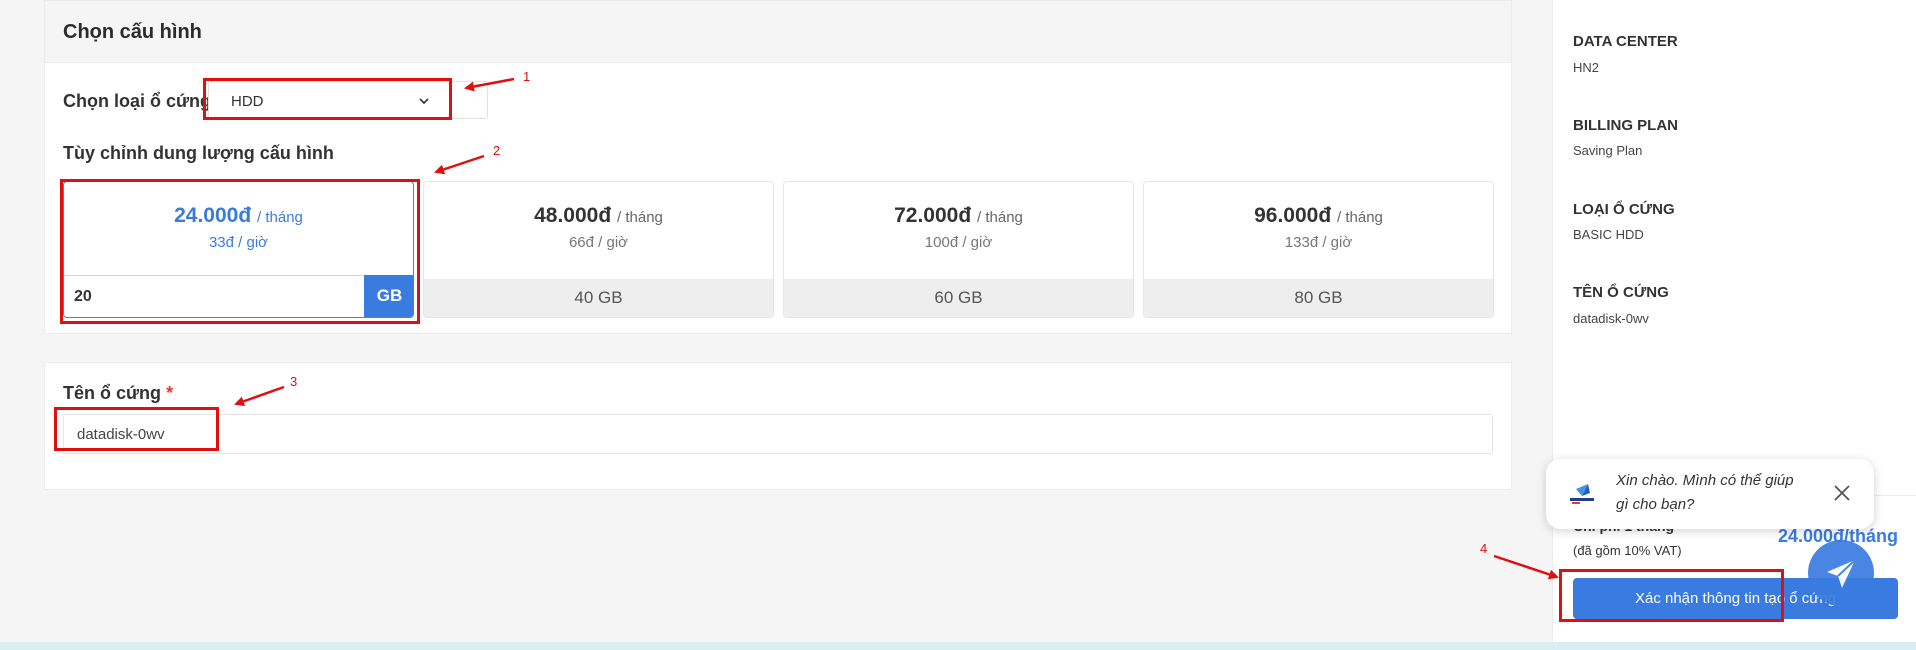  Describe the element at coordinates (1705, 492) in the screenshot. I see `chat-greeting-text: Xin chào. Mình có thể giúp gì cho bạn?` at that location.